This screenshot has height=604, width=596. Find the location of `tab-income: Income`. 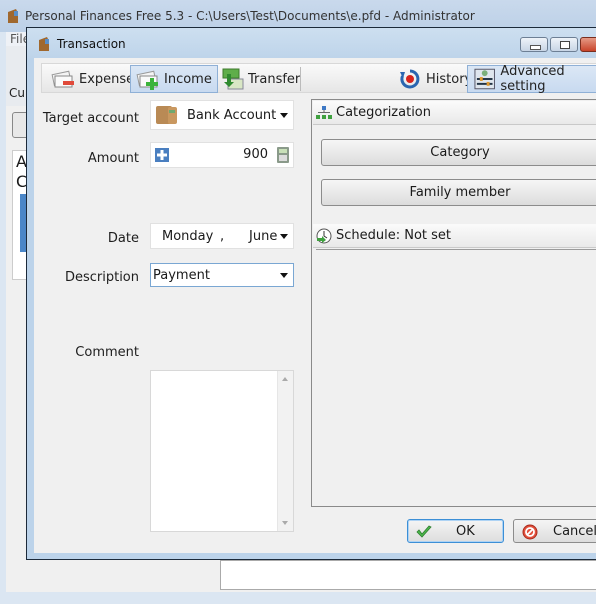

tab-income: Income is located at coordinates (174, 79).